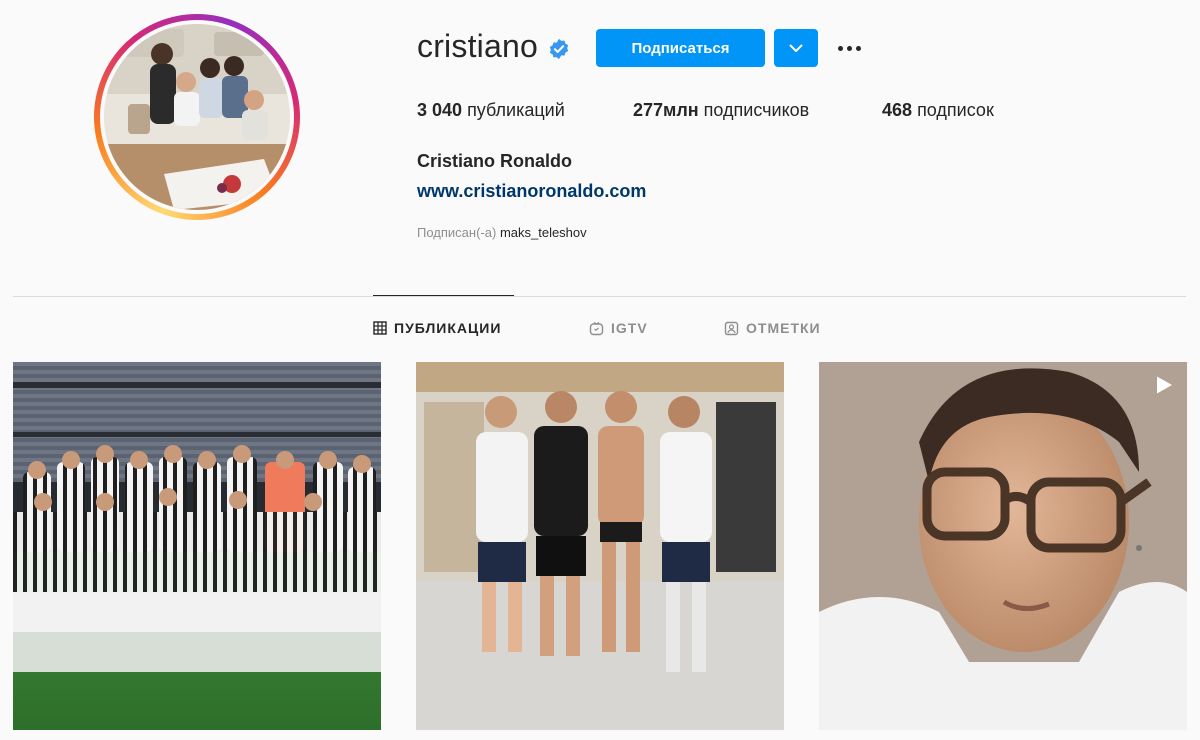 The image size is (1200, 740). Describe the element at coordinates (897, 110) in the screenshot. I see `following-count: 468` at that location.